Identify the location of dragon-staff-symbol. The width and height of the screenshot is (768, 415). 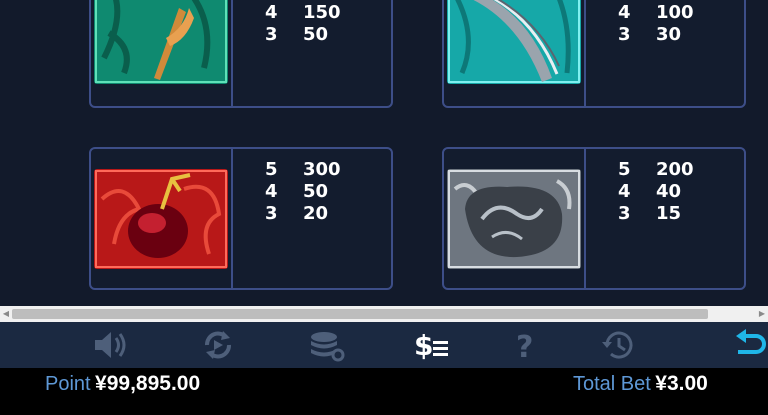
(161, 42).